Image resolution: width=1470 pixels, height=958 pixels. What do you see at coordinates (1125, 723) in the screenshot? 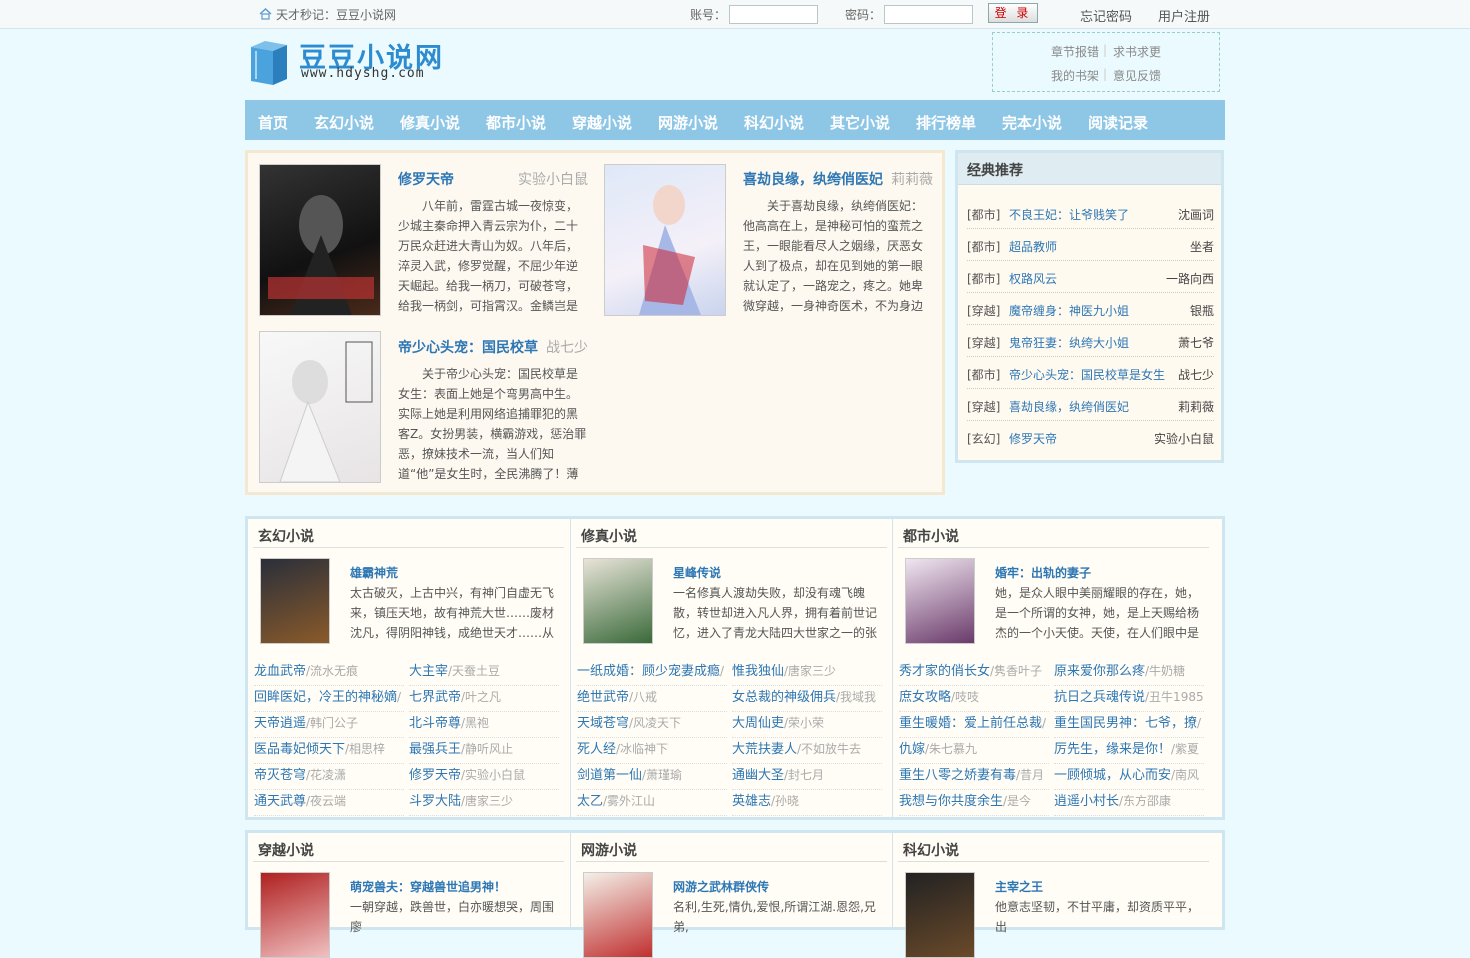
I see `book-link: 重生国民男神：七爷，撩` at bounding box center [1125, 723].